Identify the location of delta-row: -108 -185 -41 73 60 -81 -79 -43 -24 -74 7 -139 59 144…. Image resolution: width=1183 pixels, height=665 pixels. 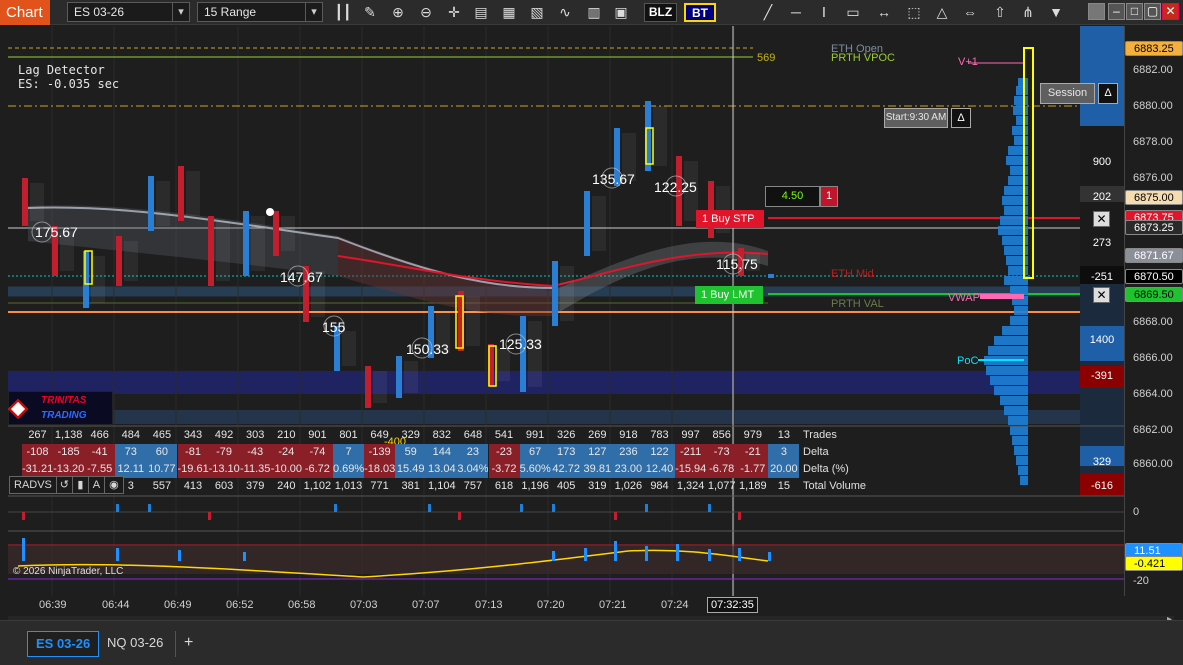
(404, 452).